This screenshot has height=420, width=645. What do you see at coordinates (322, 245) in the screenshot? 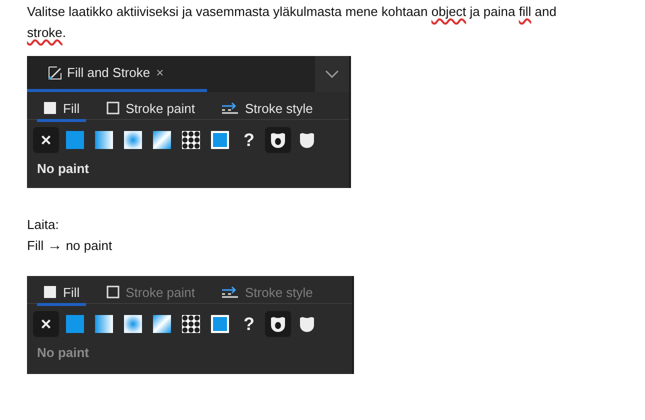
I see `instruction-step: Fill → no paint` at bounding box center [322, 245].